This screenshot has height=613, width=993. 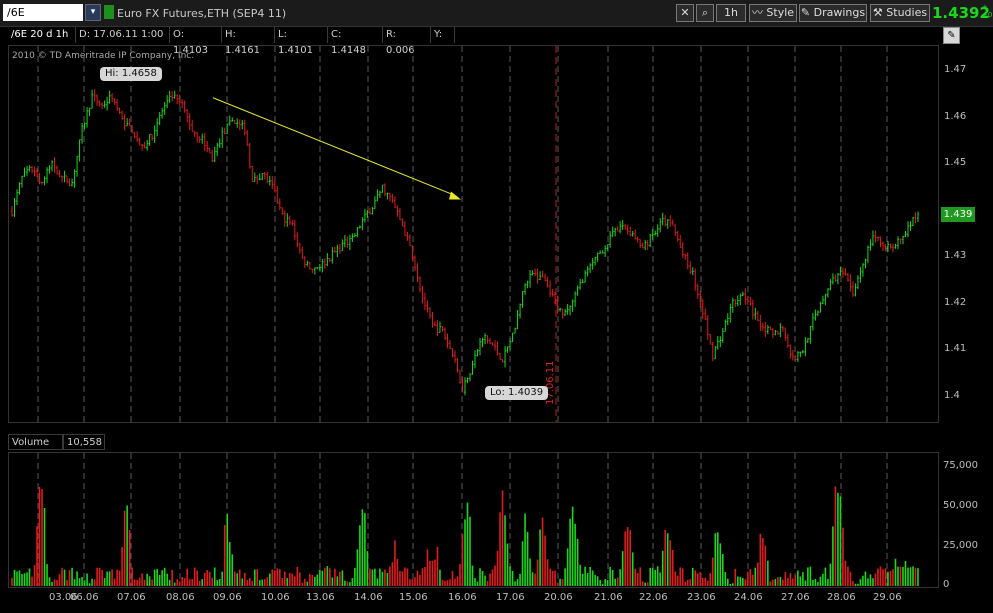 What do you see at coordinates (455, 195) in the screenshot?
I see `trendline-arrowhead` at bounding box center [455, 195].